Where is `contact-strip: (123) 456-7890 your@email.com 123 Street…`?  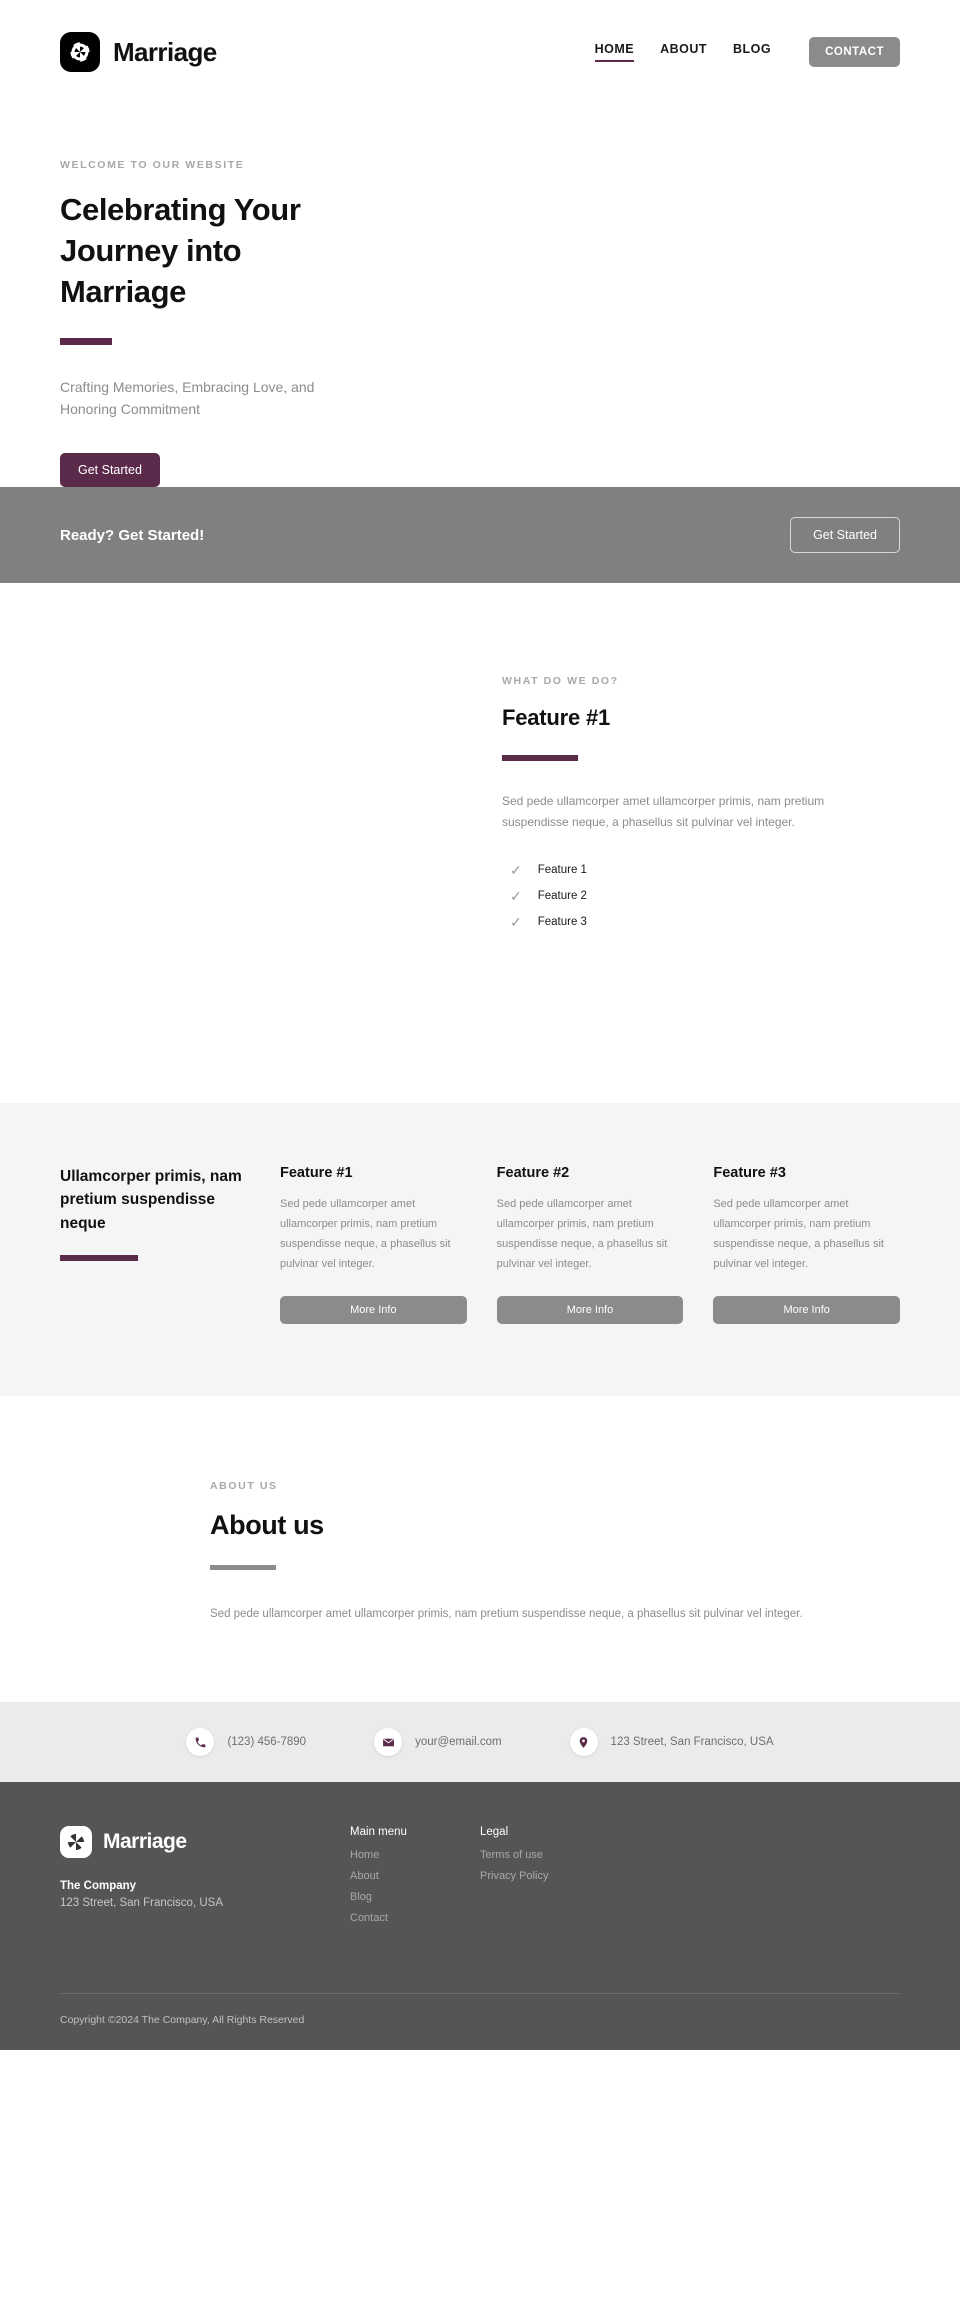 contact-strip: (123) 456-7890 your@email.com 123 Street… is located at coordinates (480, 1742).